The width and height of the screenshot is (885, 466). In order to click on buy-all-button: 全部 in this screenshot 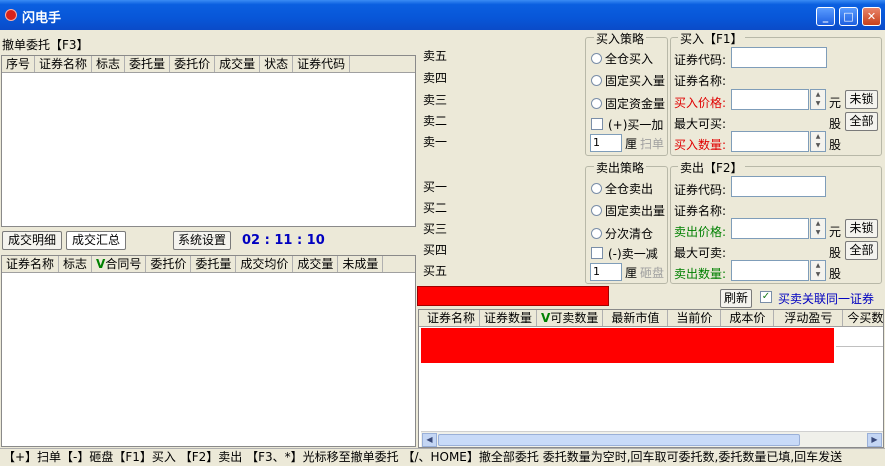, I will do `click(861, 121)`.